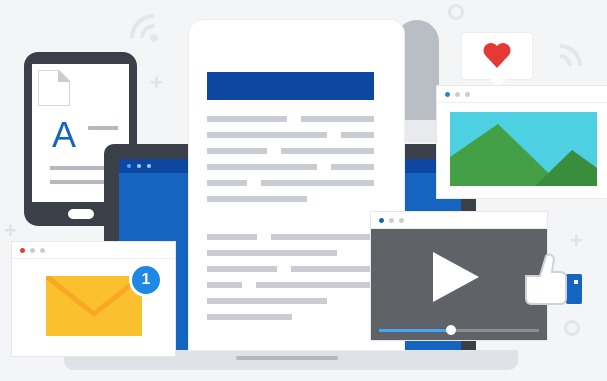  Describe the element at coordinates (553, 279) in the screenshot. I see `thumbs-up-icon` at that location.